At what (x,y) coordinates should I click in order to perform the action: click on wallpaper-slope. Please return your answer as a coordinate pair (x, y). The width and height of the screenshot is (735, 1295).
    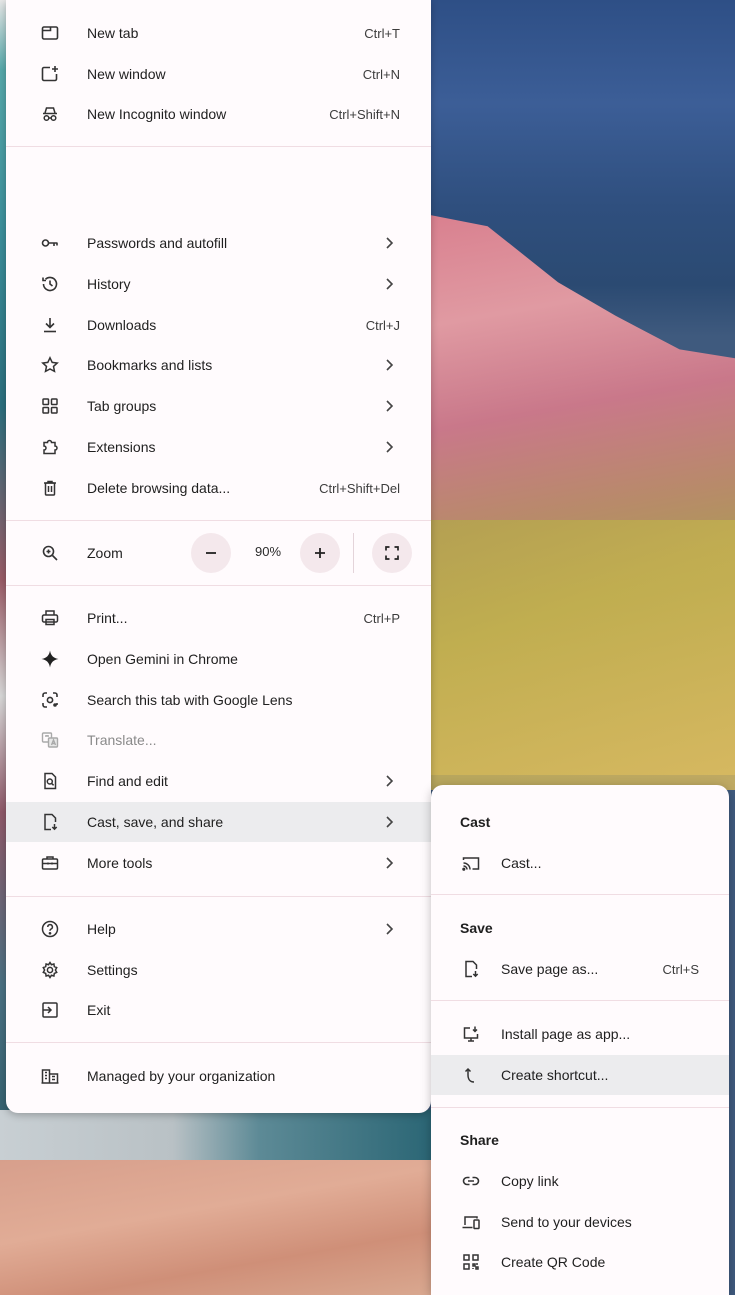
    Looking at the image, I should click on (582, 655).